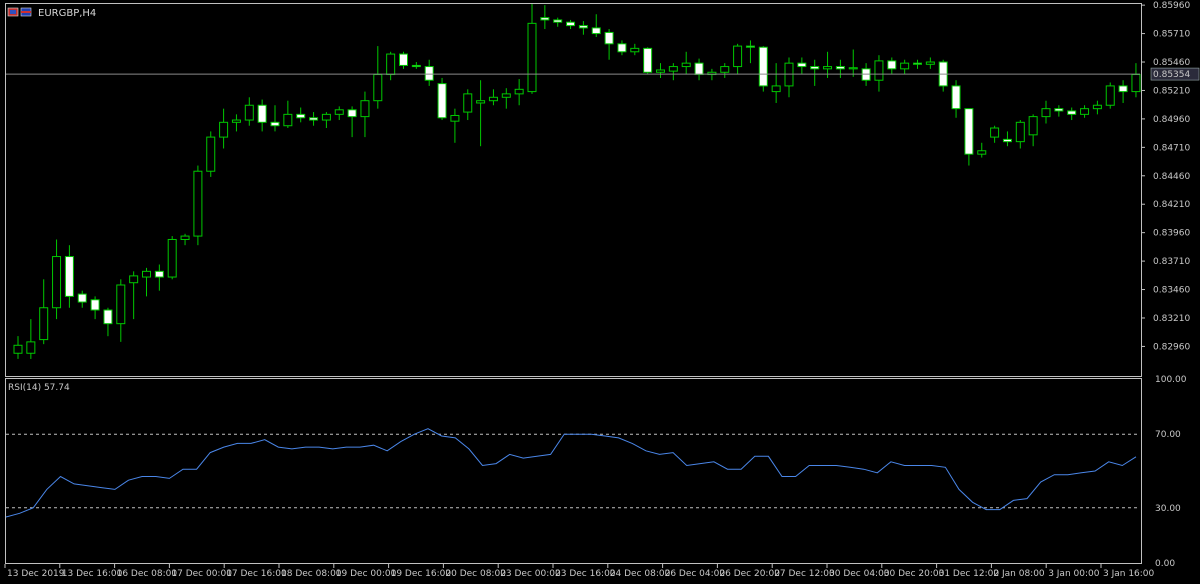 This screenshot has width=1200, height=584. I want to click on time-tick-label: 23 Dec 16:00, so click(585, 574).